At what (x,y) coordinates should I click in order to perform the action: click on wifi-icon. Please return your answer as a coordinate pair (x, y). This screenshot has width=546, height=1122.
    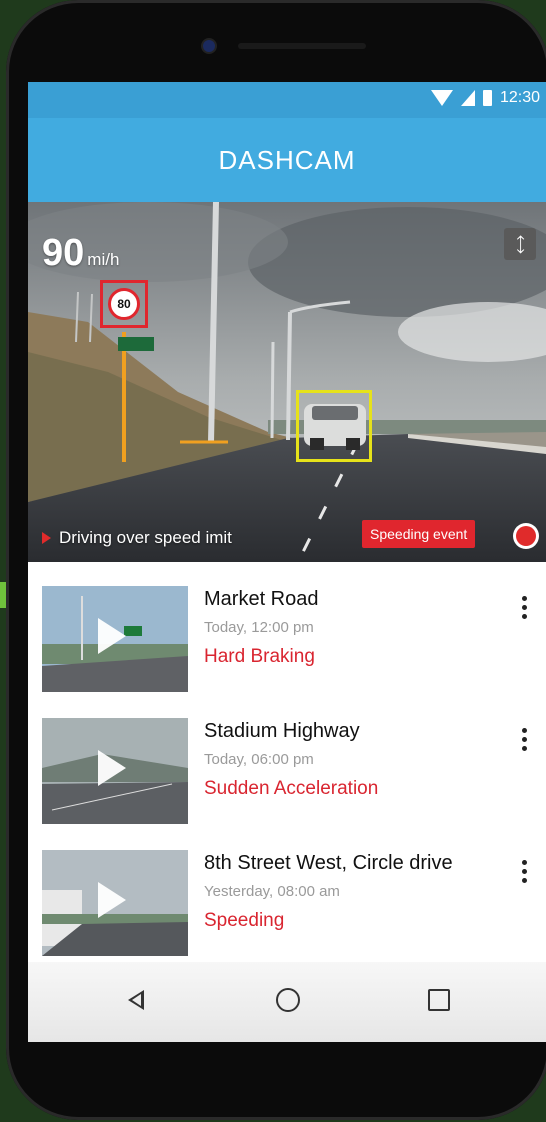
    Looking at the image, I should click on (441, 98).